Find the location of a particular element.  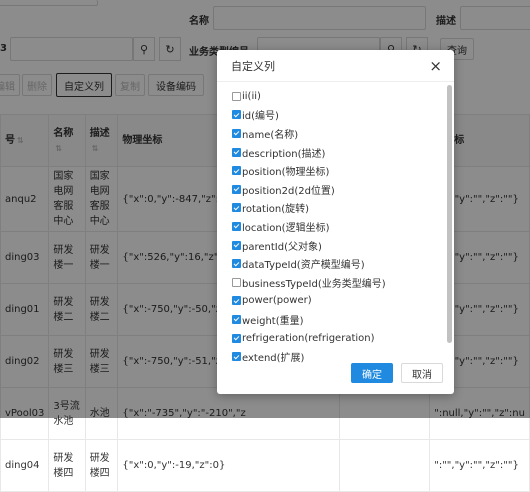

column-option: dataTypeId(资产模型编号) is located at coordinates (336, 263).